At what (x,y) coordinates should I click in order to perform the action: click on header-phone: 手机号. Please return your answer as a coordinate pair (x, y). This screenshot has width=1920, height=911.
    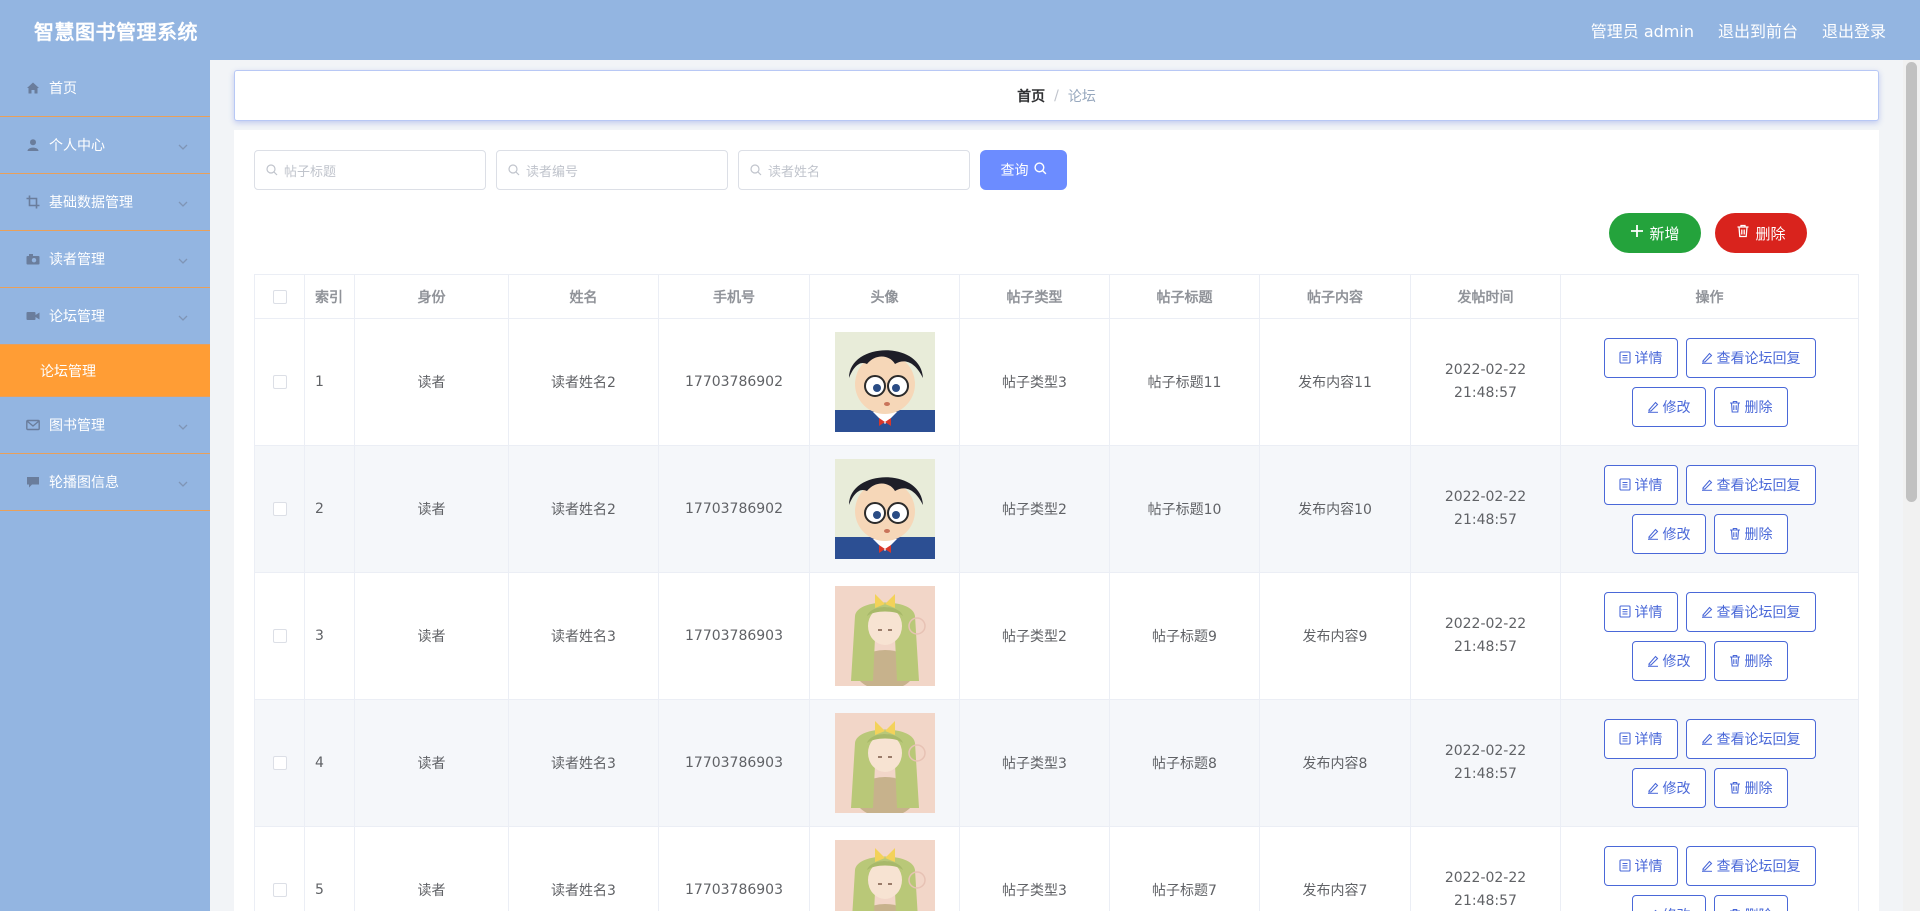
    Looking at the image, I should click on (734, 296).